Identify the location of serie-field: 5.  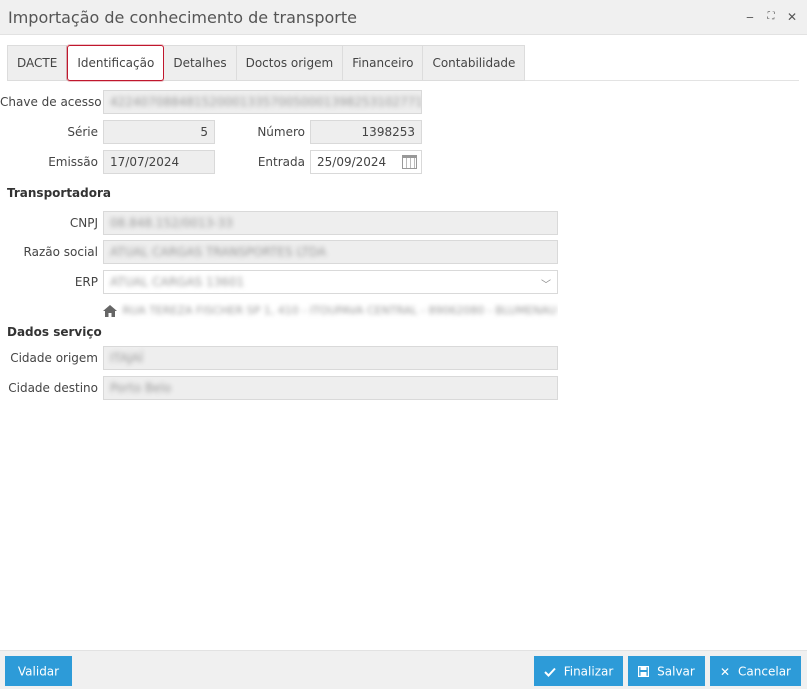
(159, 132).